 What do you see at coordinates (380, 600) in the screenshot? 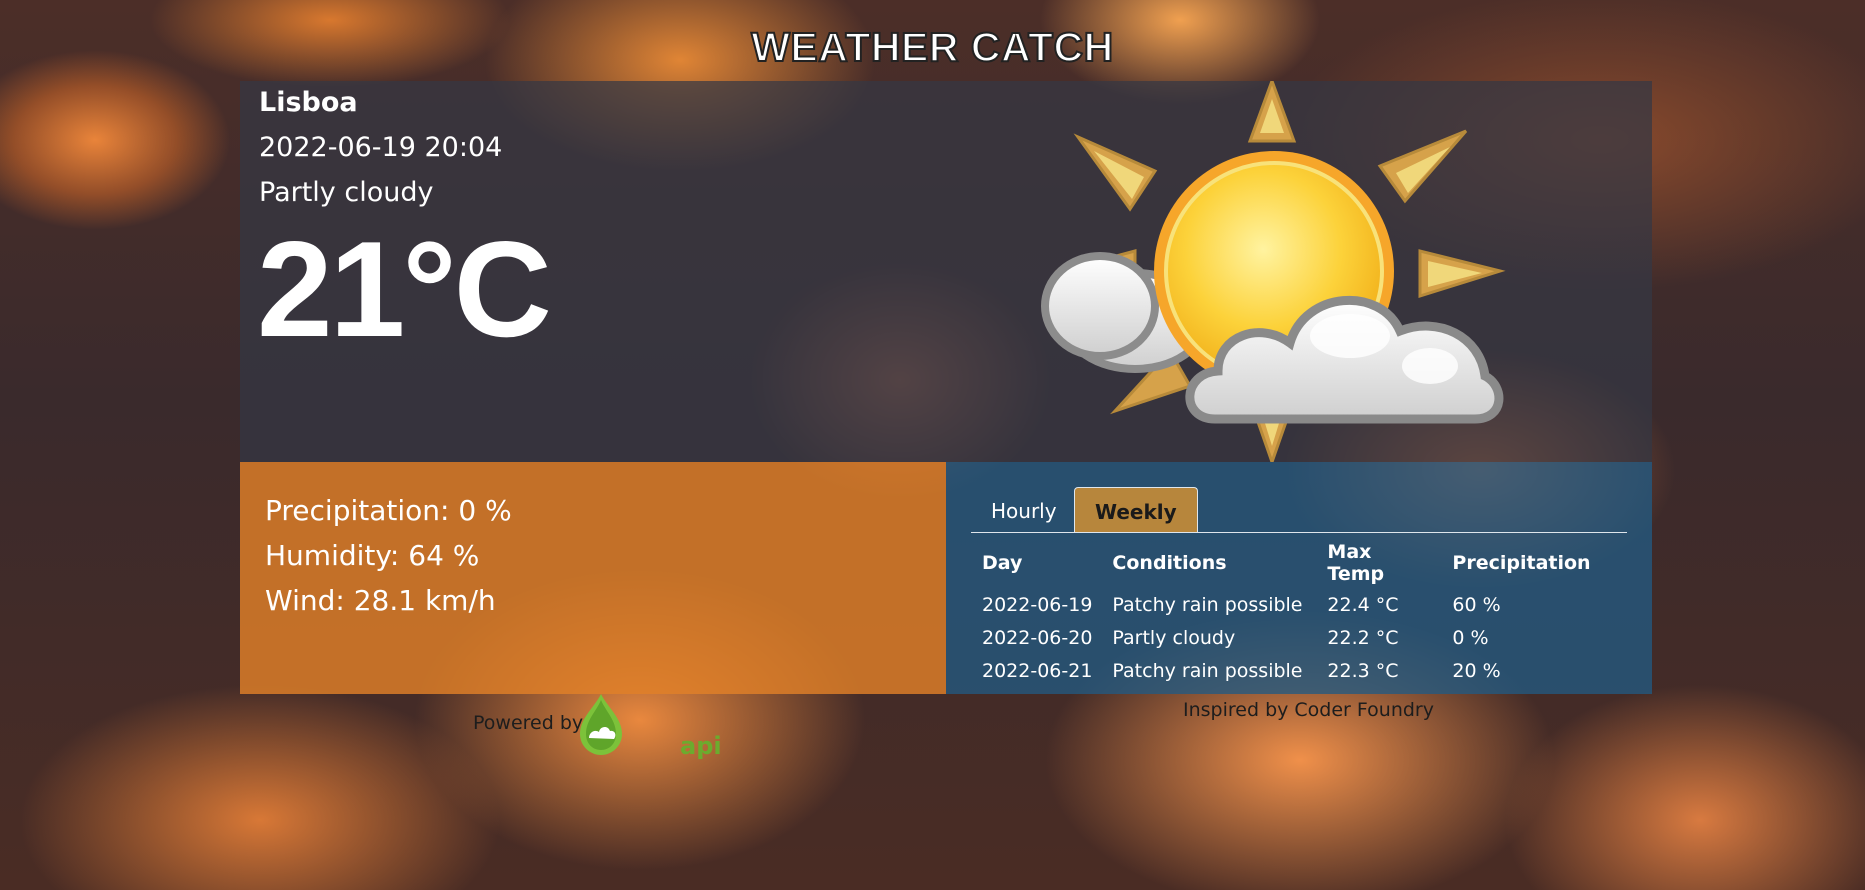
I see `wind-stat: Wind: 28.1 km/h` at bounding box center [380, 600].